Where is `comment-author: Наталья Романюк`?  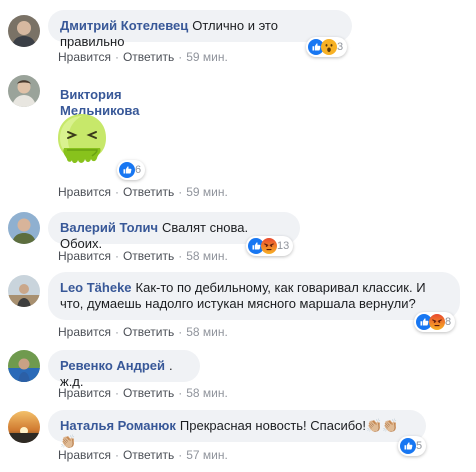 comment-author: Наталья Романюк is located at coordinates (118, 425).